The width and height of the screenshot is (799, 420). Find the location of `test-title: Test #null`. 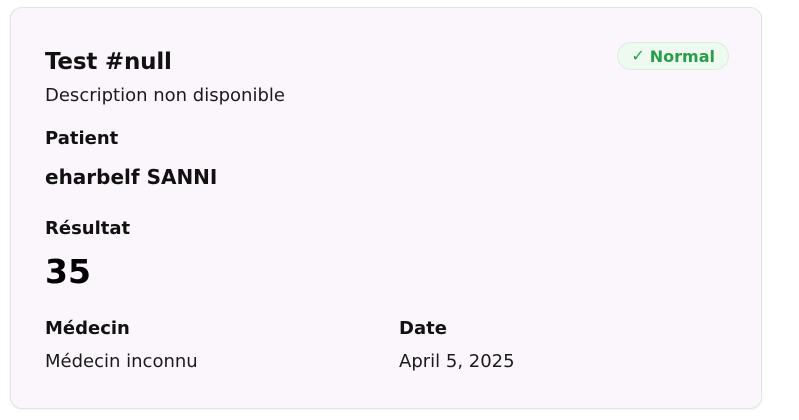

test-title: Test #null is located at coordinates (108, 62).